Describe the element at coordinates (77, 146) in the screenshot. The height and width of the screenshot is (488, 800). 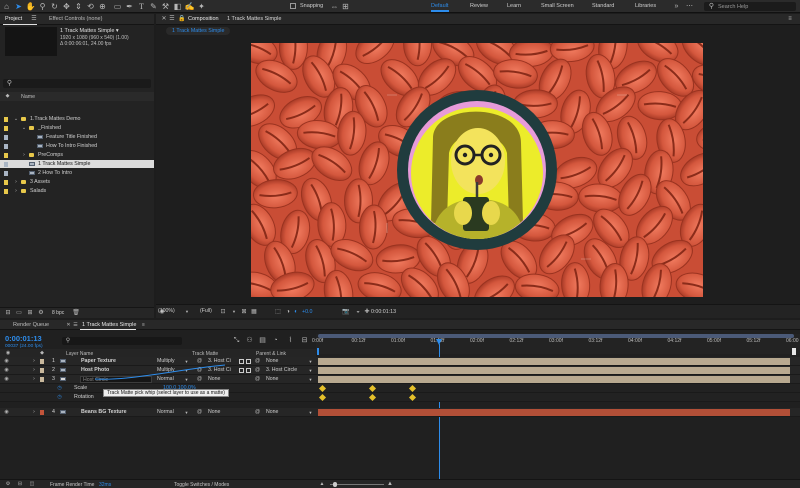
I see `project-comp-row: How To Intro Finished` at that location.